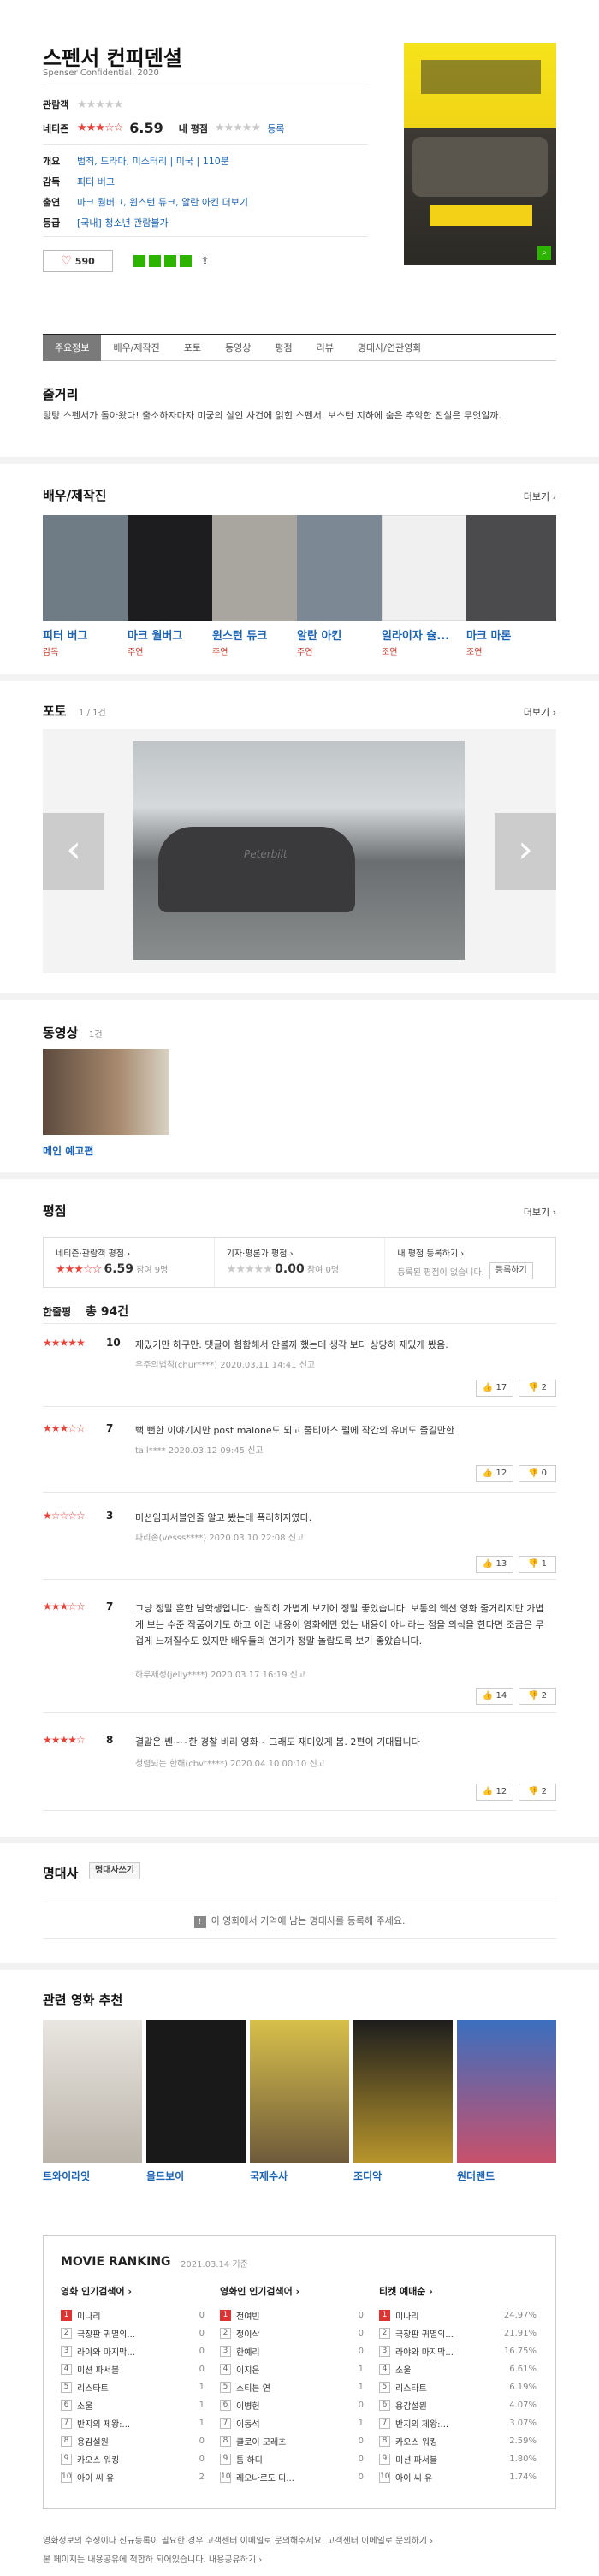 The width and height of the screenshot is (599, 2576). Describe the element at coordinates (292, 2441) in the screenshot. I see `ranking-item: 8 클로이 모레츠 0` at that location.